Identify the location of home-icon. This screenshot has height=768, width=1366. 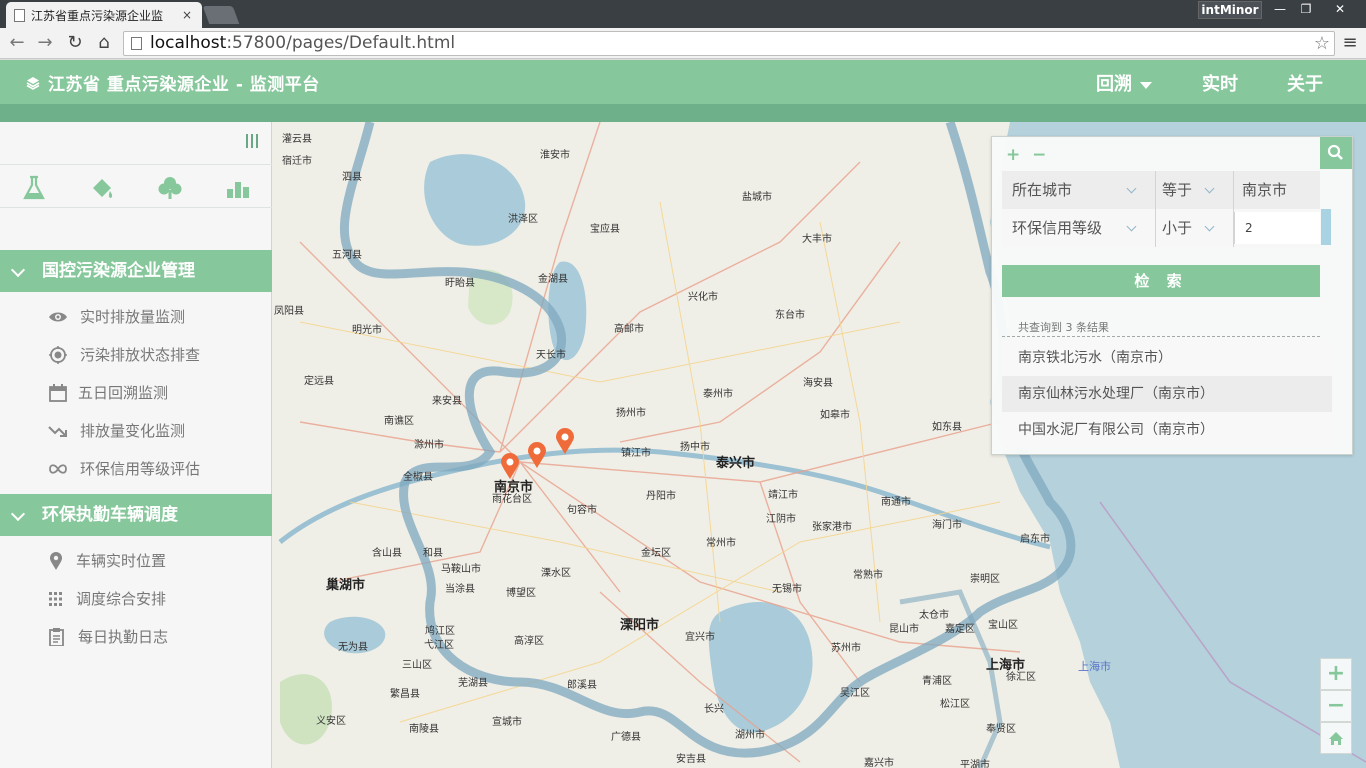
(1336, 738).